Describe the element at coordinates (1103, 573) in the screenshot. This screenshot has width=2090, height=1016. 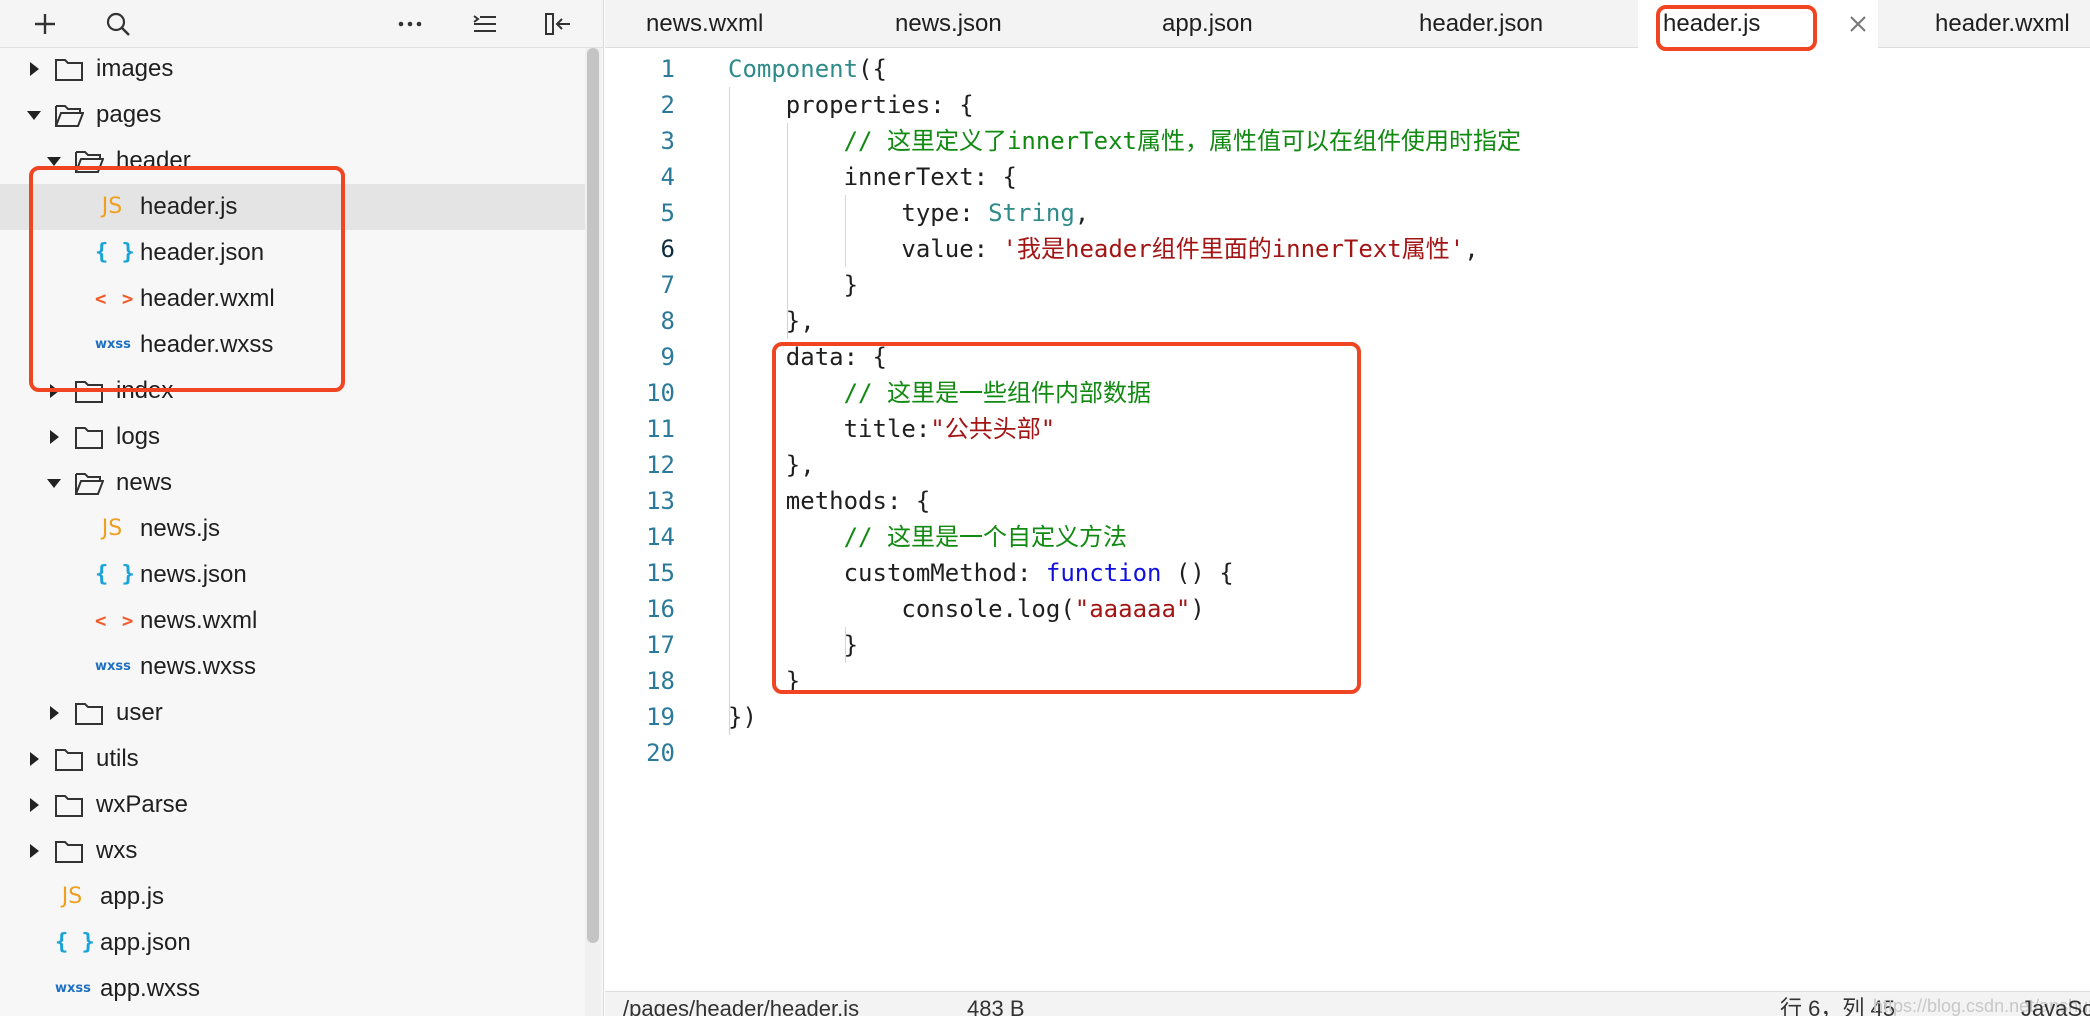
I see `code-token: function` at that location.